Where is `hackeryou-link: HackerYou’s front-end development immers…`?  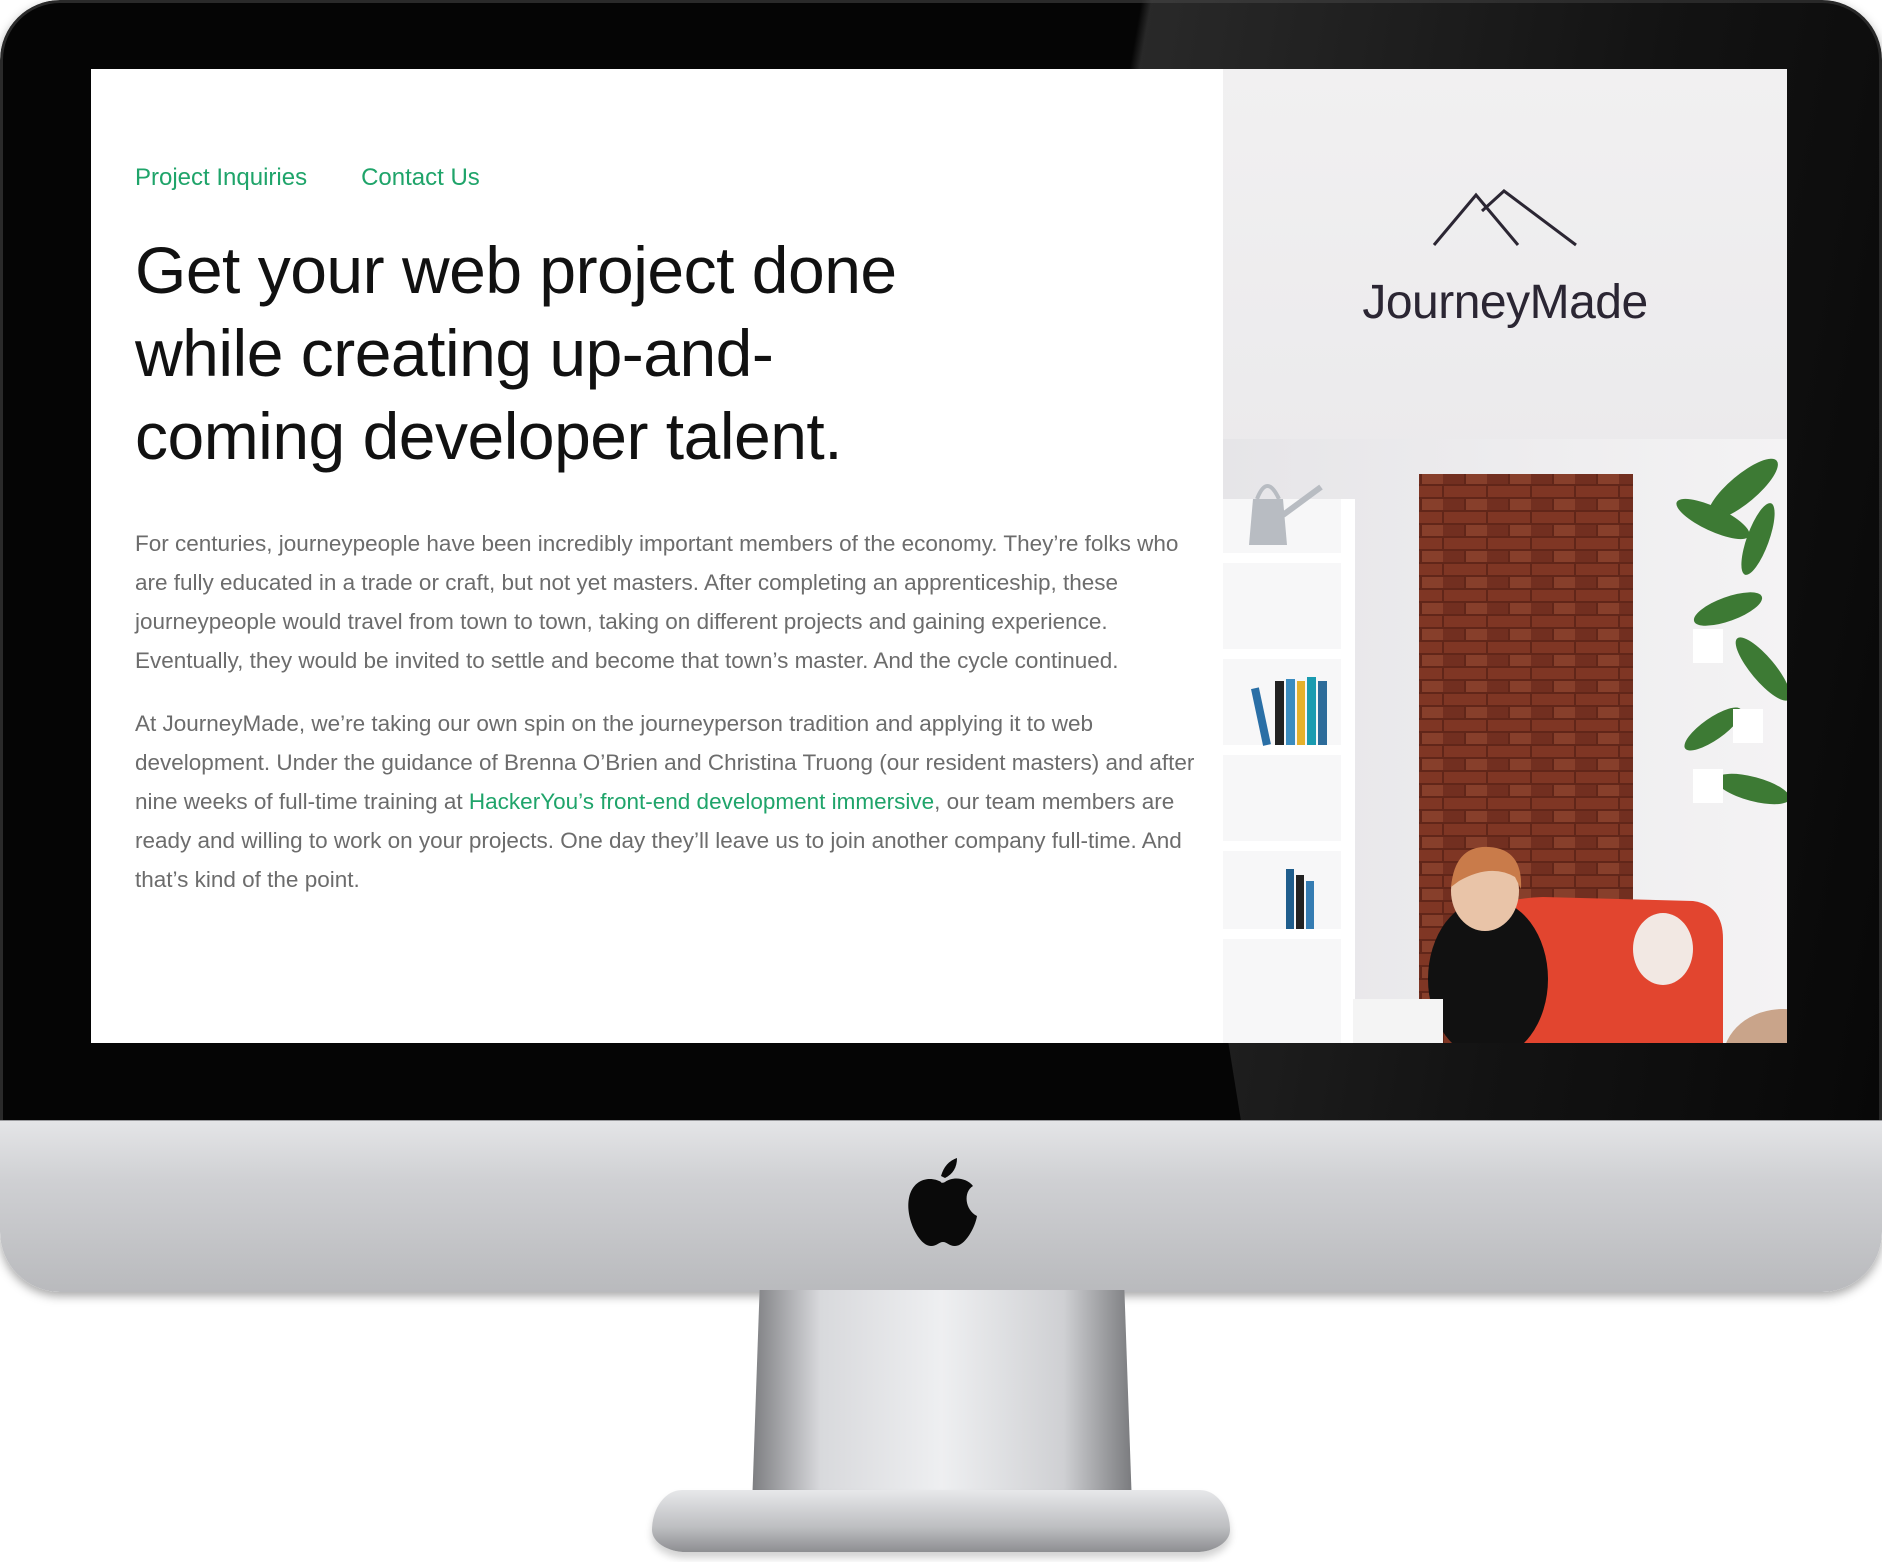 hackeryou-link: HackerYou’s front-end development immers… is located at coordinates (701, 801).